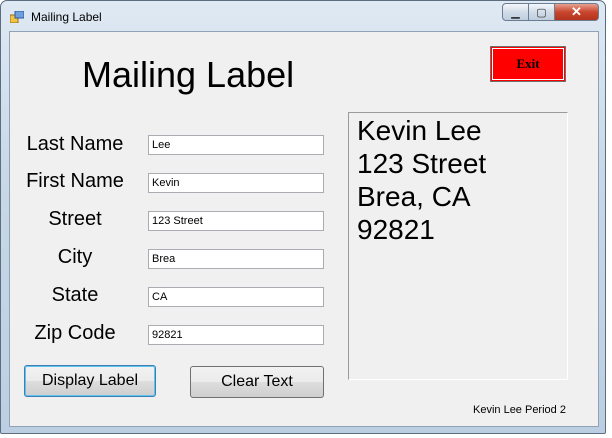  Describe the element at coordinates (419, 130) in the screenshot. I see `display-line-name: Kevin Lee` at that location.